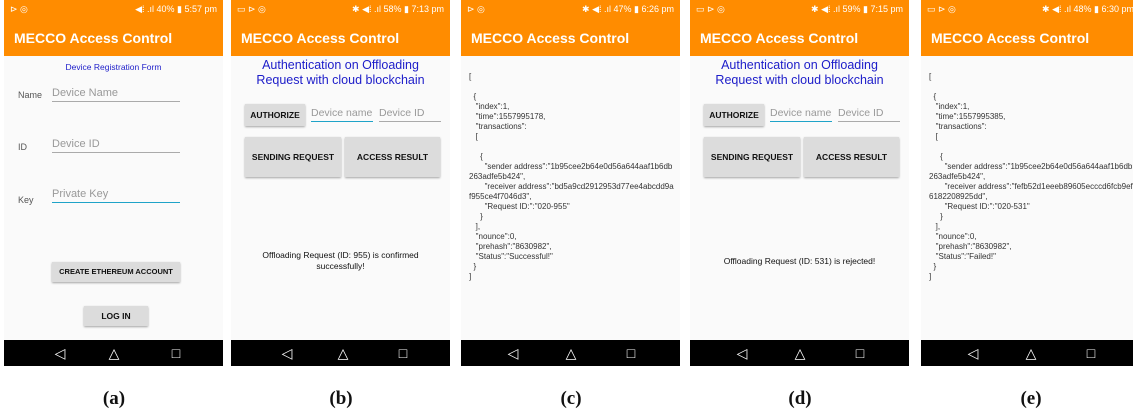 The height and width of the screenshot is (413, 1133). Describe the element at coordinates (341, 398) in the screenshot. I see `caption-b: (b)` at that location.